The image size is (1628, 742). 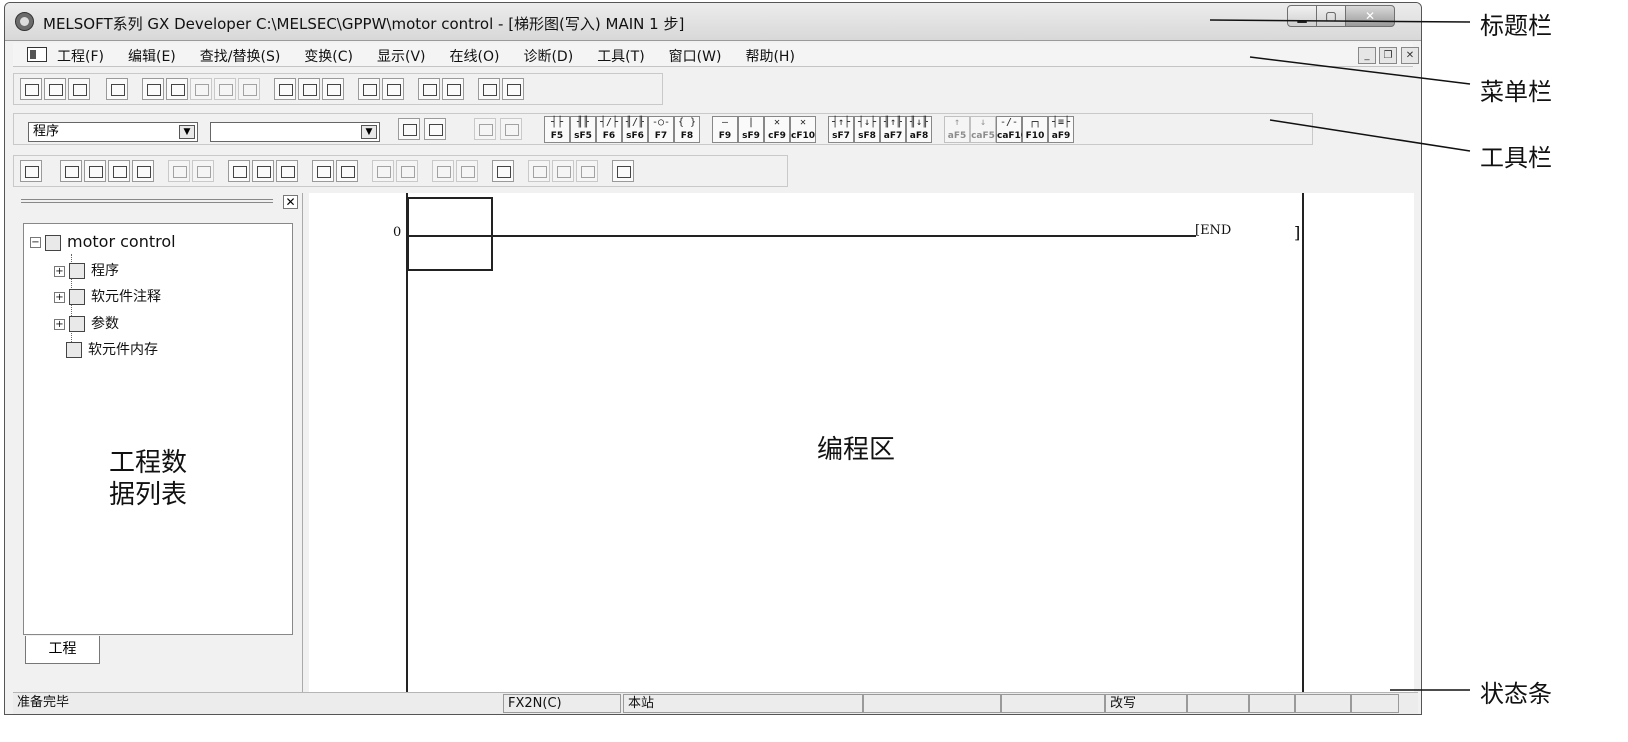 What do you see at coordinates (1370, 135) in the screenshot?
I see `leader-line-tool` at bounding box center [1370, 135].